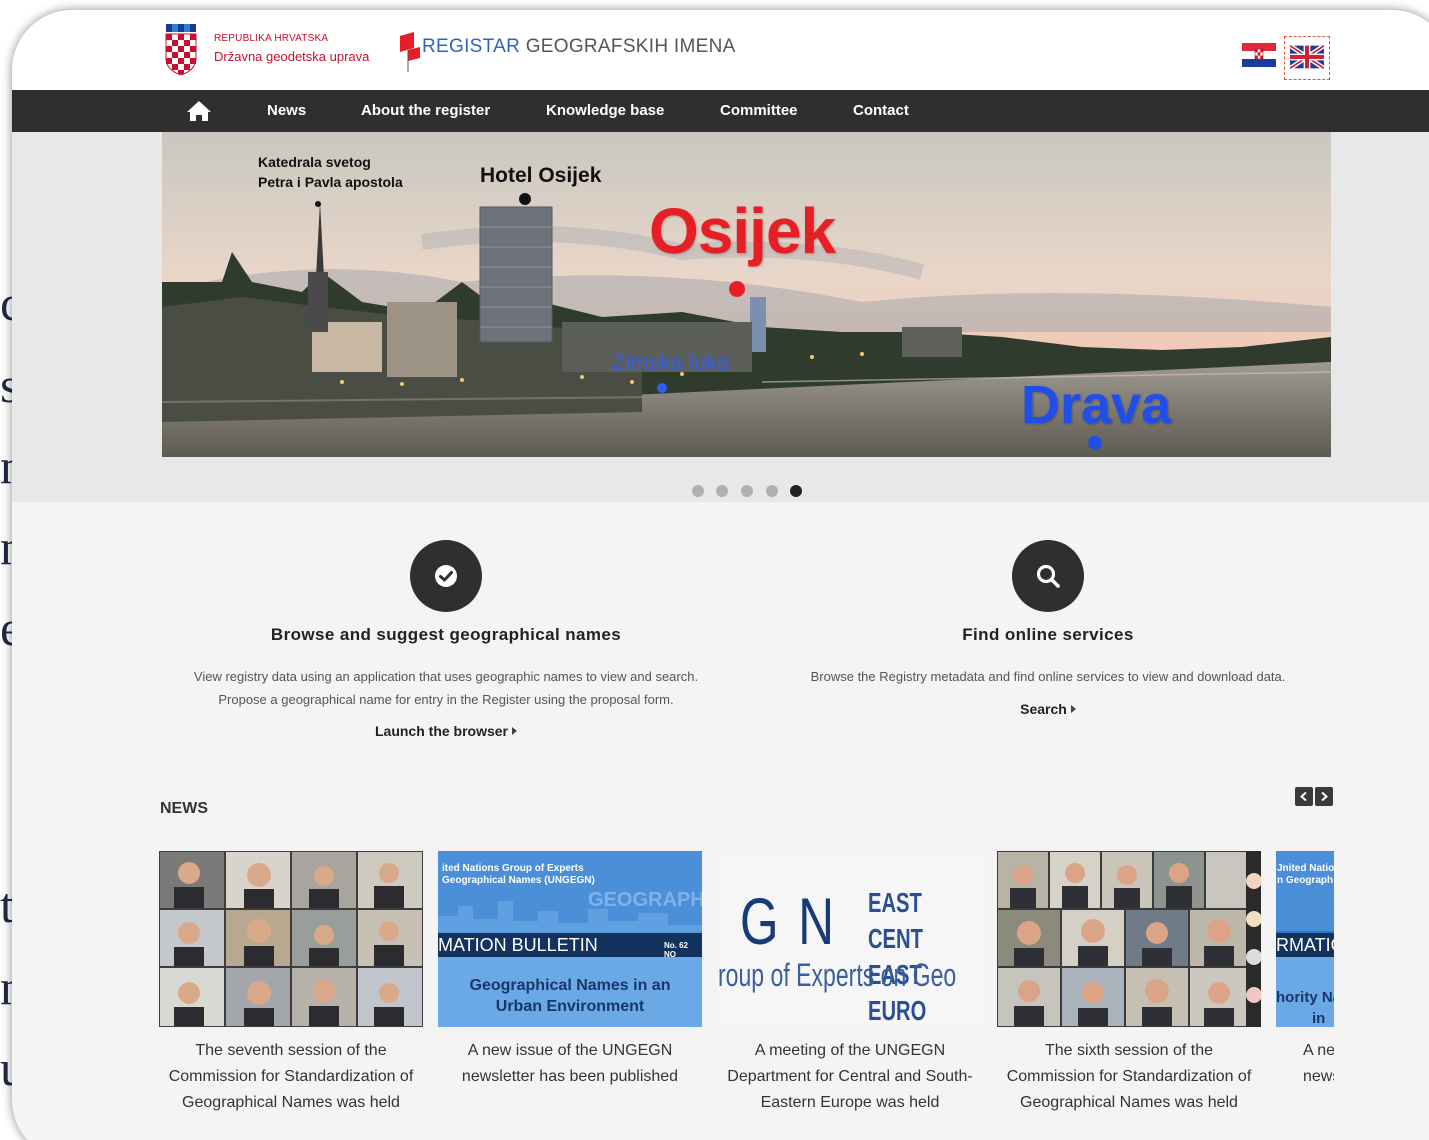 The height and width of the screenshot is (1140, 1429). What do you see at coordinates (1319, 1018) in the screenshot?
I see `bulletin-theme-line2: in` at bounding box center [1319, 1018].